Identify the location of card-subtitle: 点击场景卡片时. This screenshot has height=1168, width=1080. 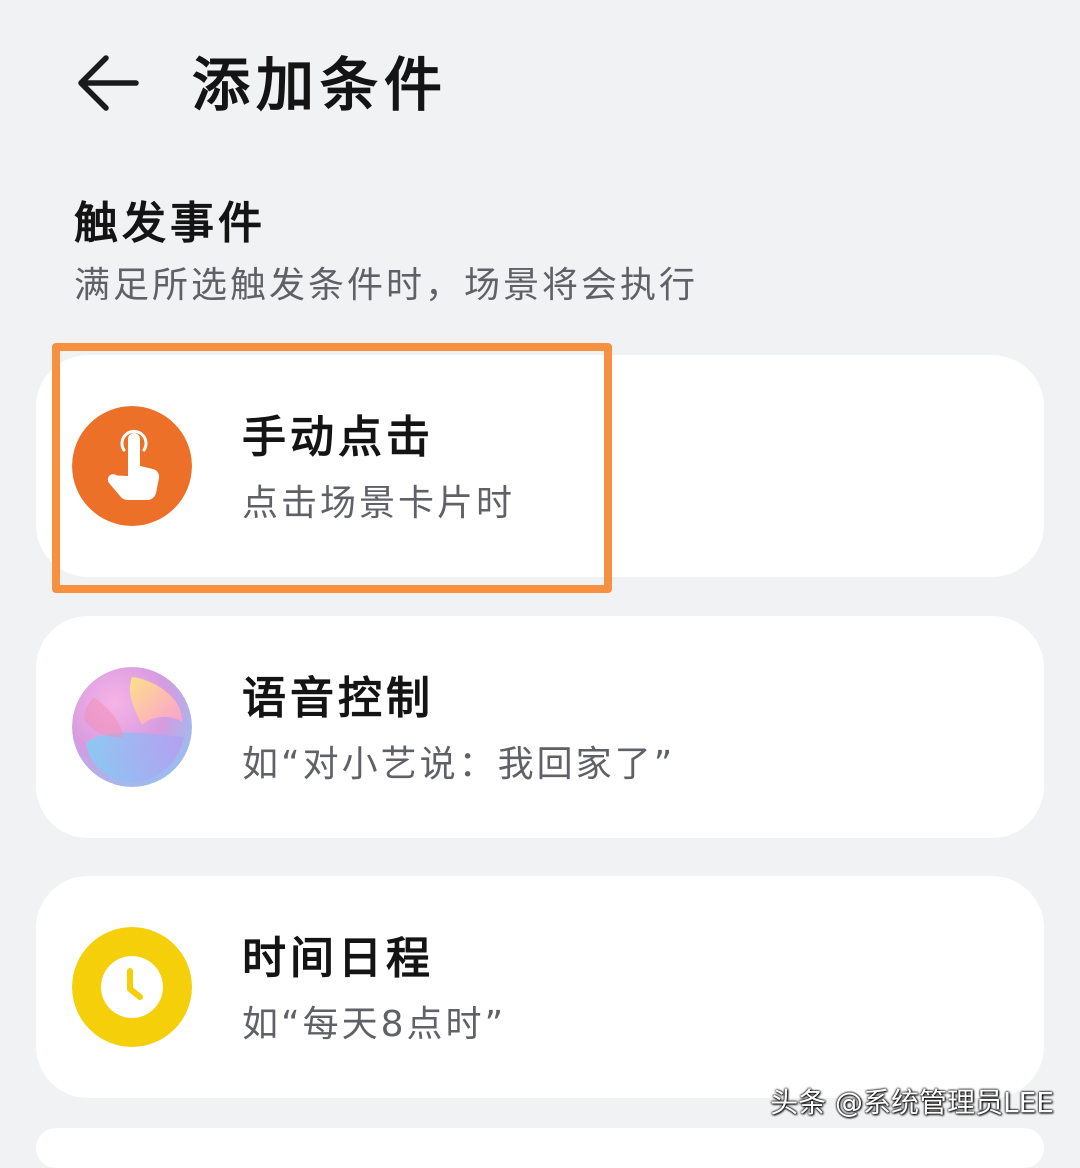
(379, 503).